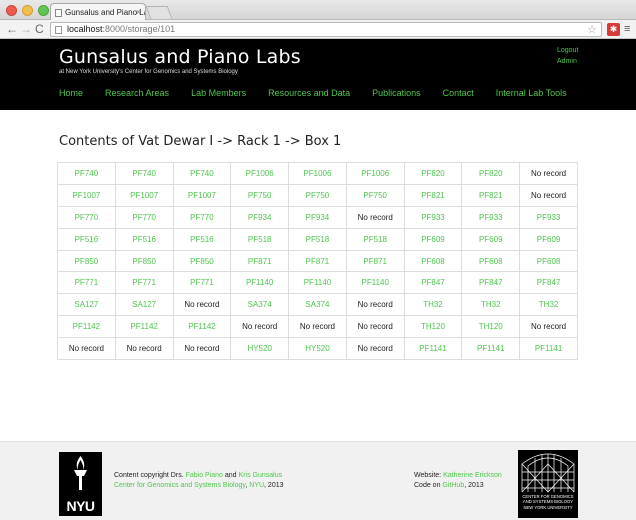  Describe the element at coordinates (472, 475) in the screenshot. I see `website-author-link: Katherine Erickson` at that location.